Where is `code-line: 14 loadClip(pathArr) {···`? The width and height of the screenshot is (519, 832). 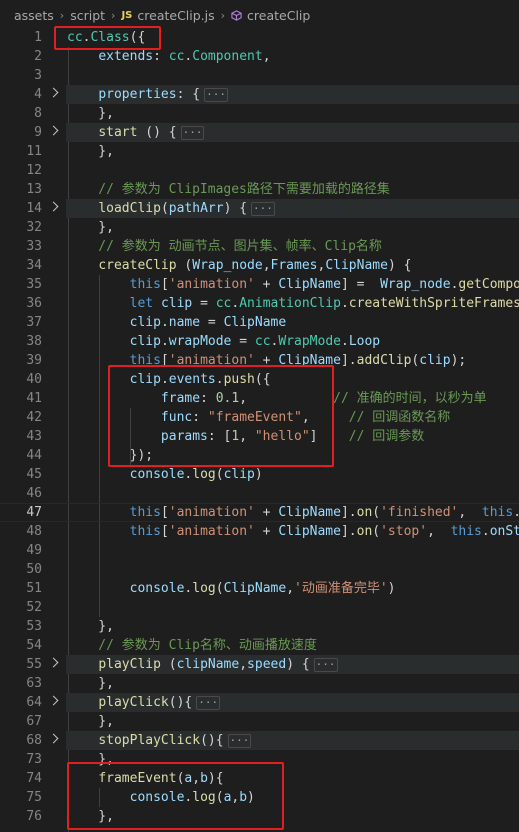 code-line: 14 loadClip(pathArr) {··· is located at coordinates (259, 208).